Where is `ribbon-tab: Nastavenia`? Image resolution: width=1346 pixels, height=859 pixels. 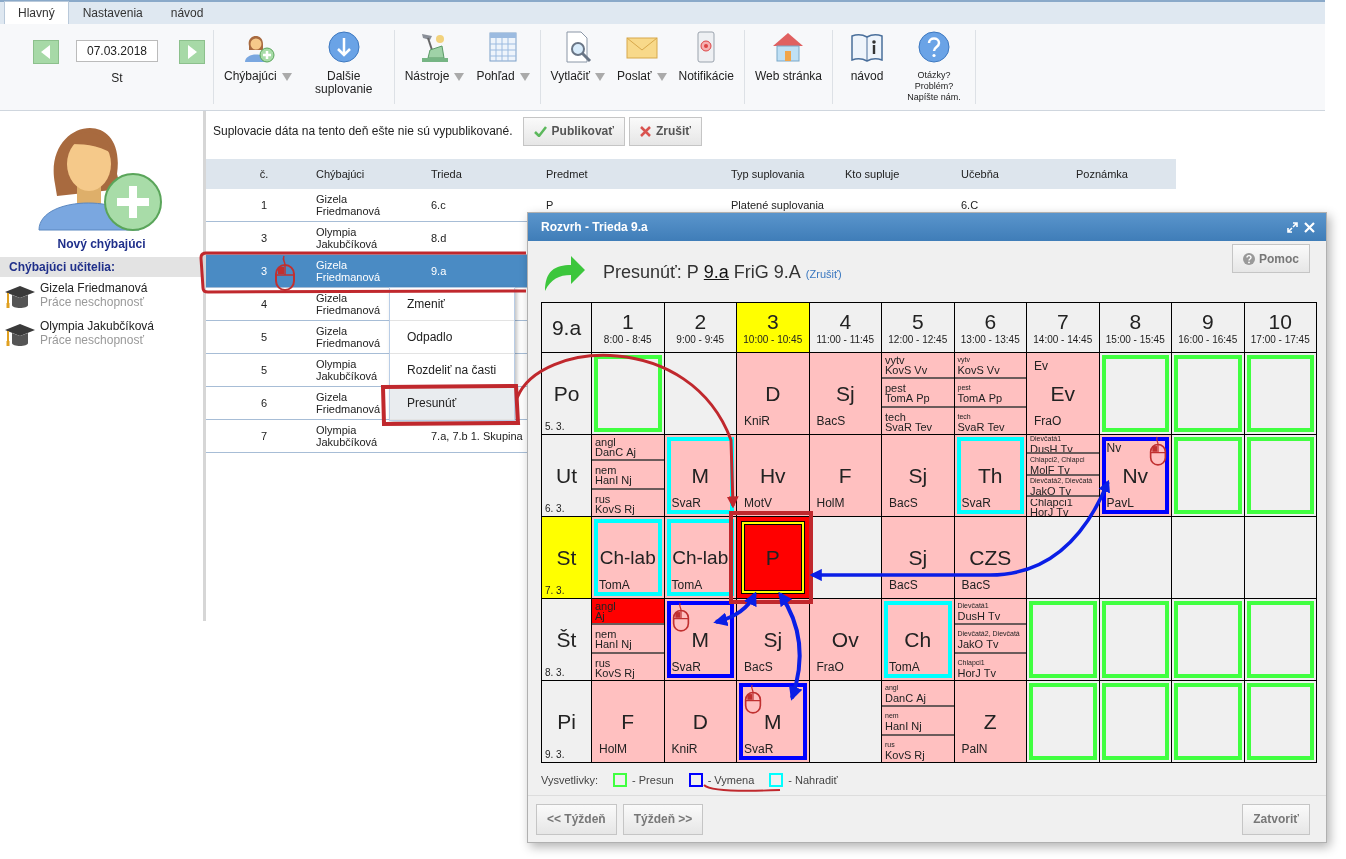 ribbon-tab: Nastavenia is located at coordinates (112, 12).